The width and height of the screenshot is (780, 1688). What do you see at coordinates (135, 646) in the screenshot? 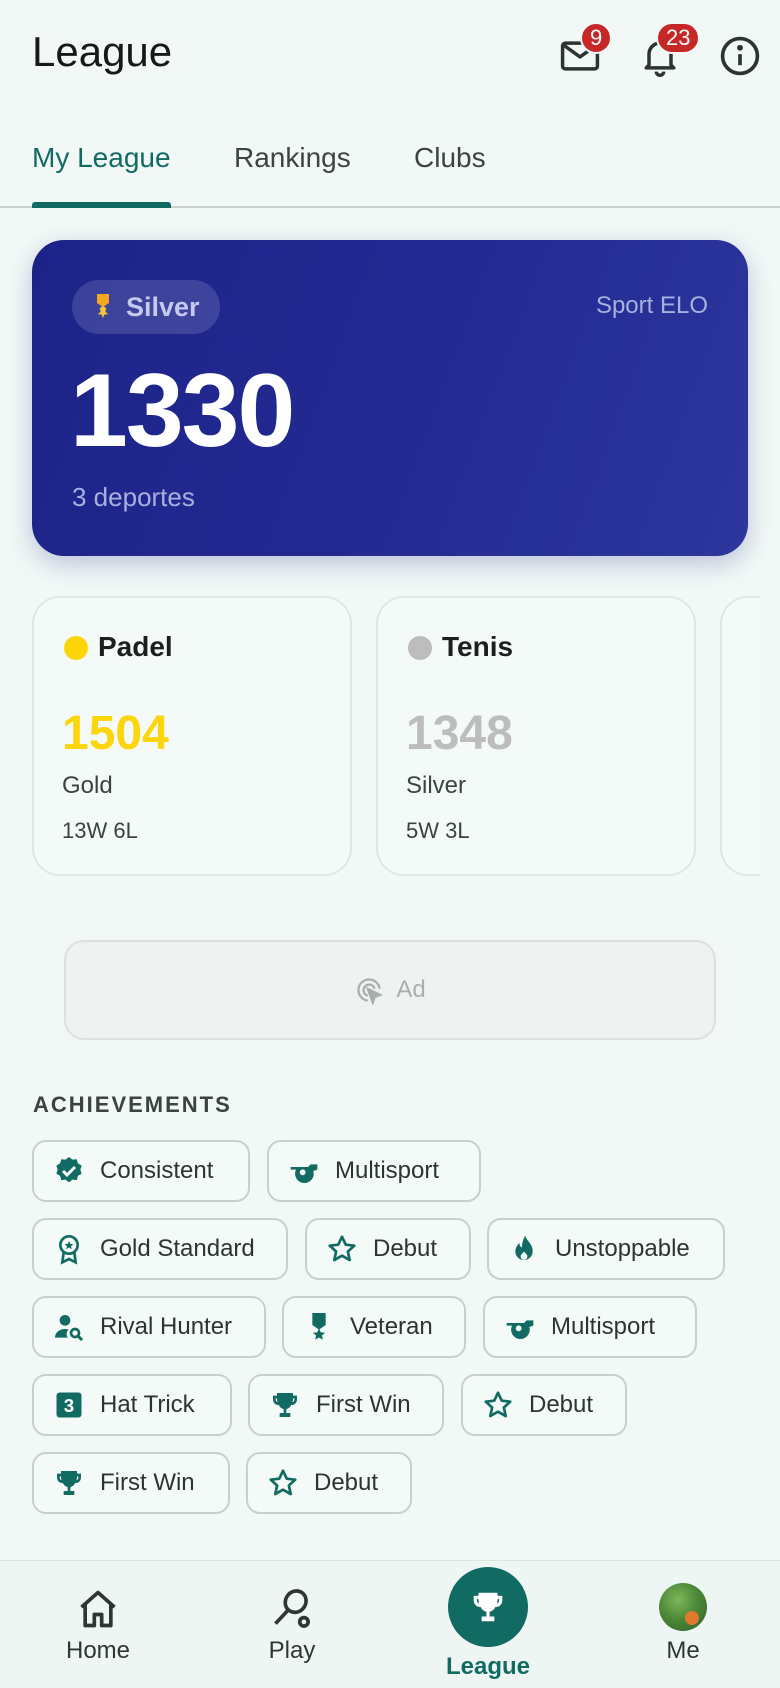
I see `sport-name: Padel` at bounding box center [135, 646].